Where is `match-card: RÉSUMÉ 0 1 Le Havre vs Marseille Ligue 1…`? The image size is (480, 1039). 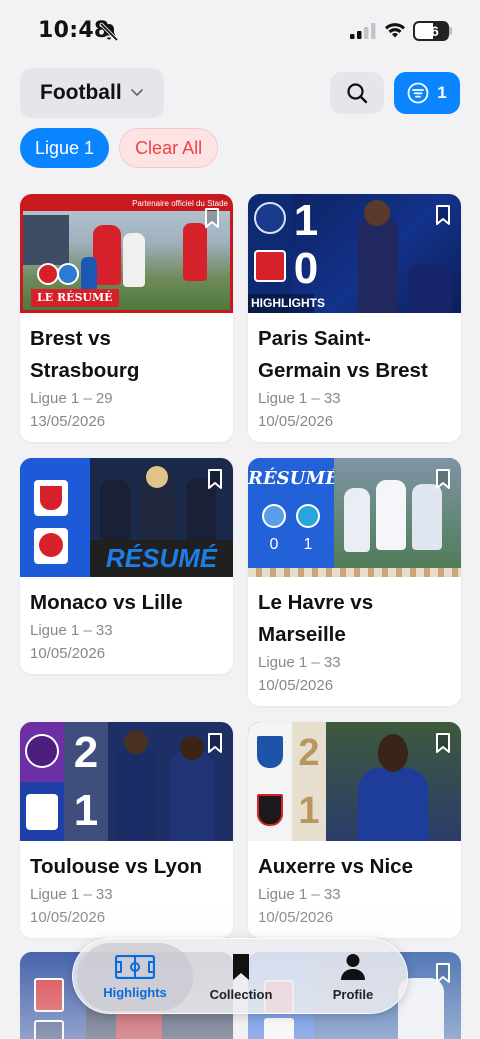
match-card: RÉSUMÉ 0 1 Le Havre vs Marseille Ligue 1… is located at coordinates (354, 582).